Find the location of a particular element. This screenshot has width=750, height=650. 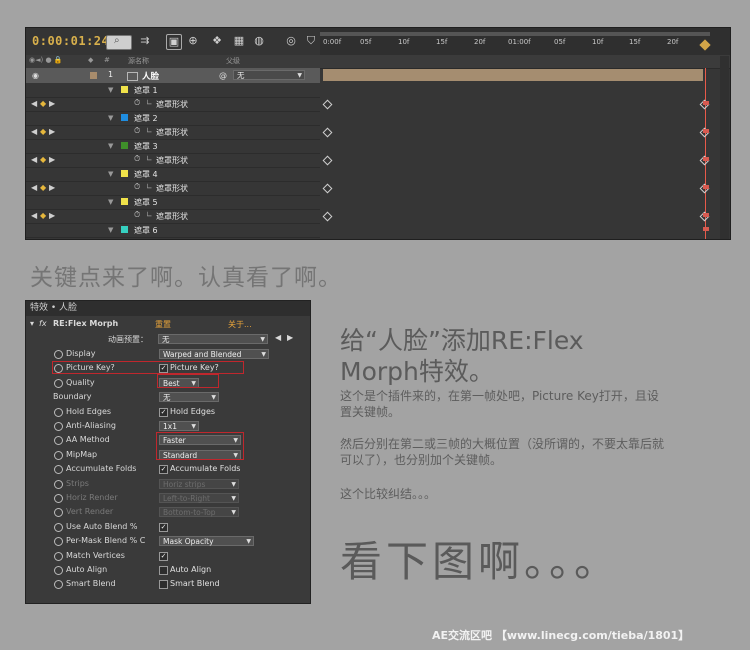

layer-duration-bar is located at coordinates (513, 75).